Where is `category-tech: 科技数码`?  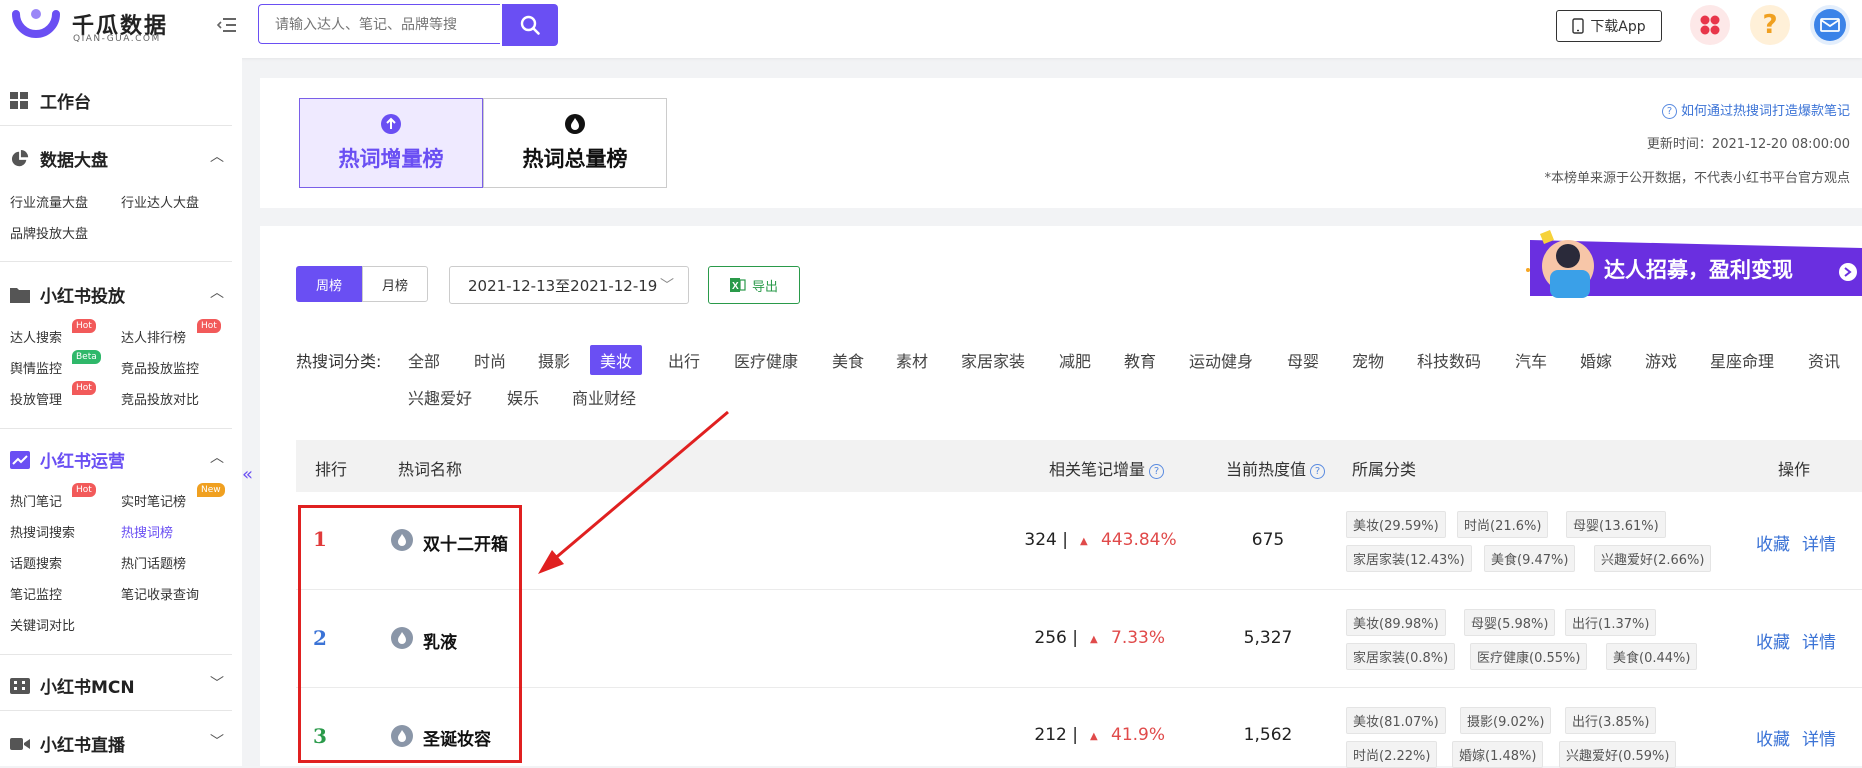 category-tech: 科技数码 is located at coordinates (1449, 360).